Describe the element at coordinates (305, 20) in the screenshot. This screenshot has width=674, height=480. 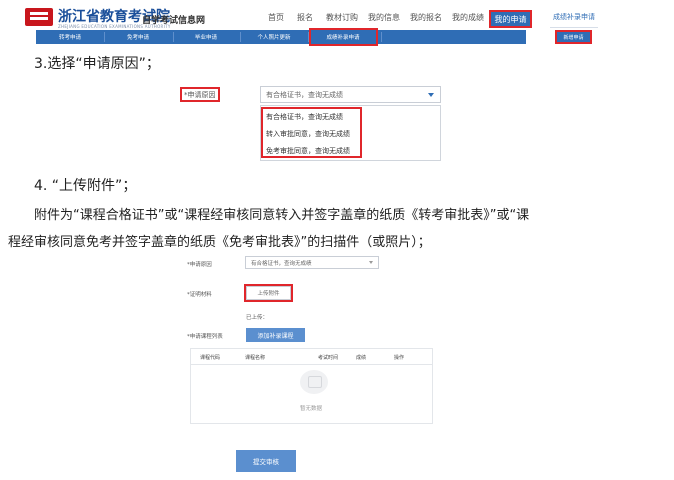
I see `nav-register: 报名` at that location.